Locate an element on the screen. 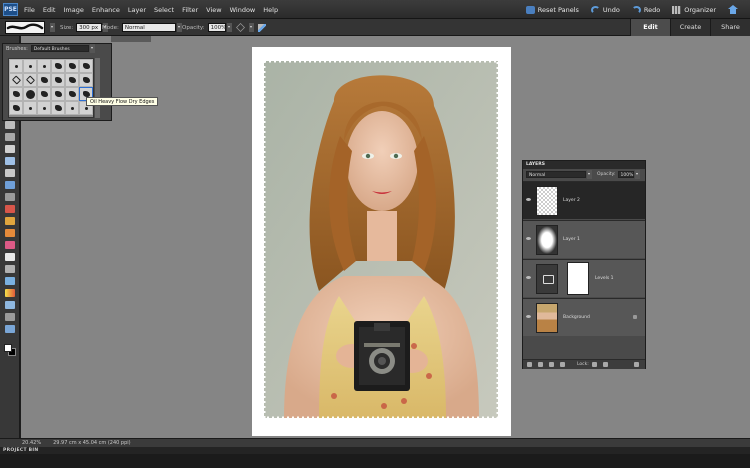 This screenshot has height=468, width=750. document-tab is located at coordinates (131, 39).